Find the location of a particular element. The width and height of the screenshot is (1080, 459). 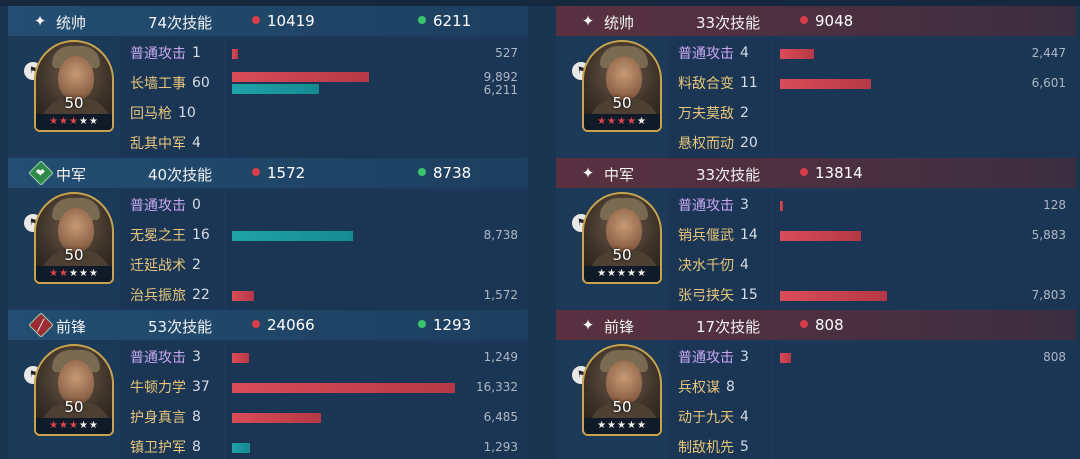

damage-total: 24066 is located at coordinates (283, 325).